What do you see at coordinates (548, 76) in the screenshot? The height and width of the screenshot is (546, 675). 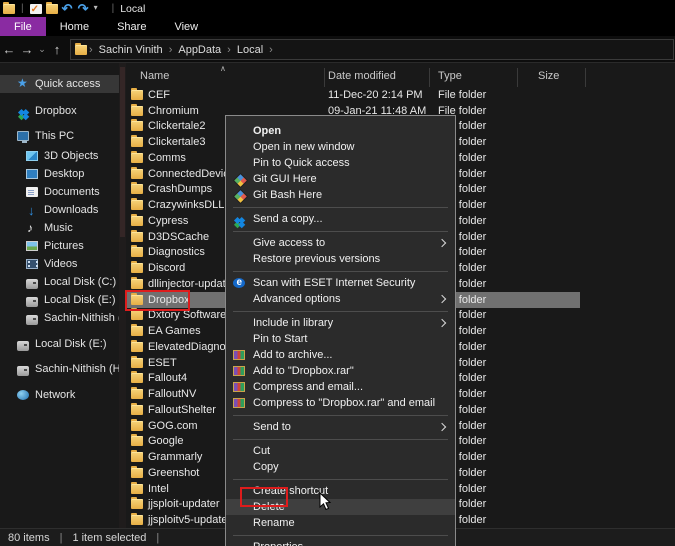 I see `column-header-size: Size` at bounding box center [548, 76].